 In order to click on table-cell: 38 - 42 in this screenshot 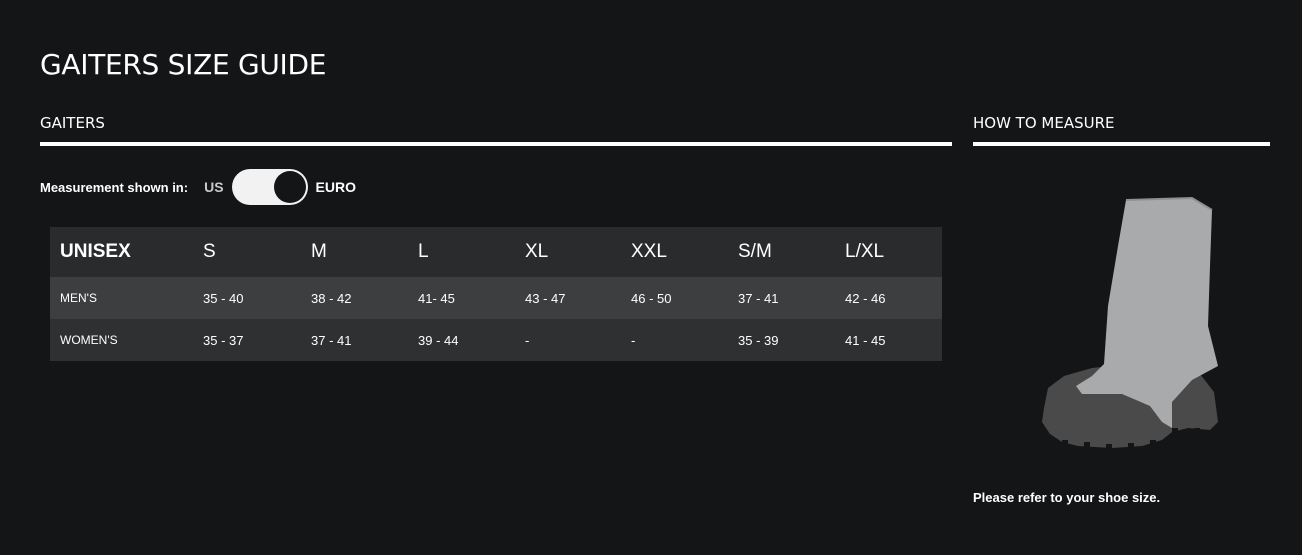, I will do `click(331, 298)`.